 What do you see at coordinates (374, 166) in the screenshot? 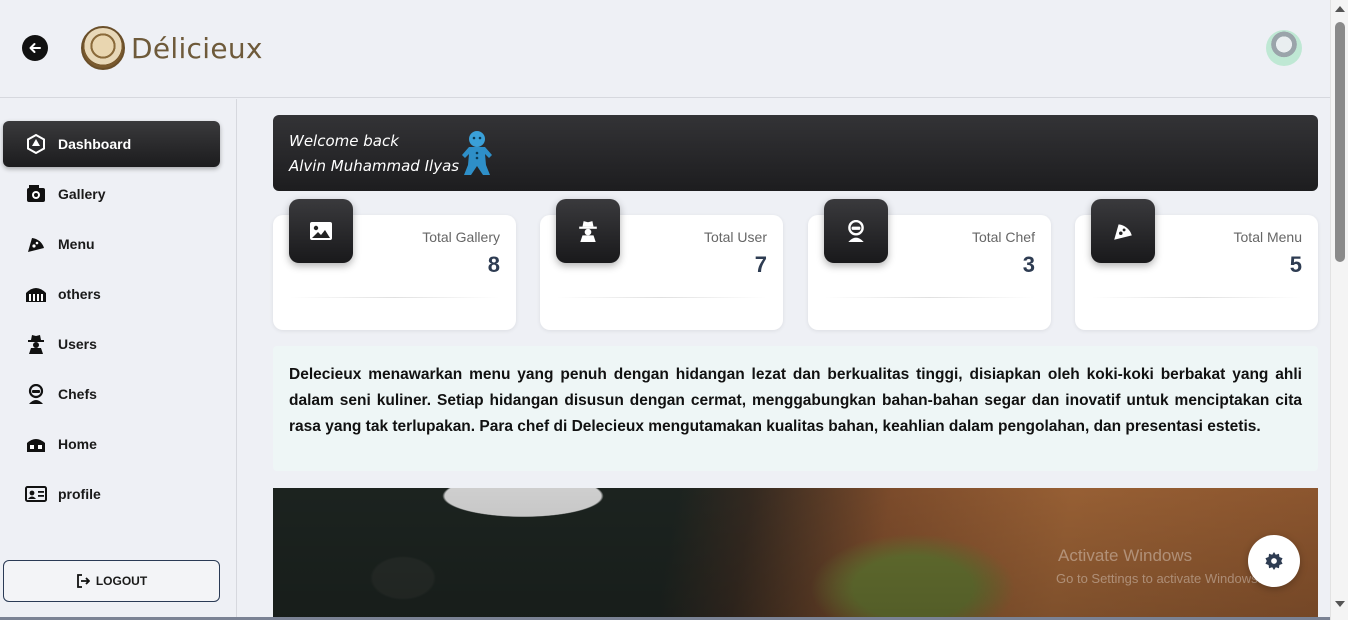
I see `welcome-username: Alvin Muhammad Ilyas` at bounding box center [374, 166].